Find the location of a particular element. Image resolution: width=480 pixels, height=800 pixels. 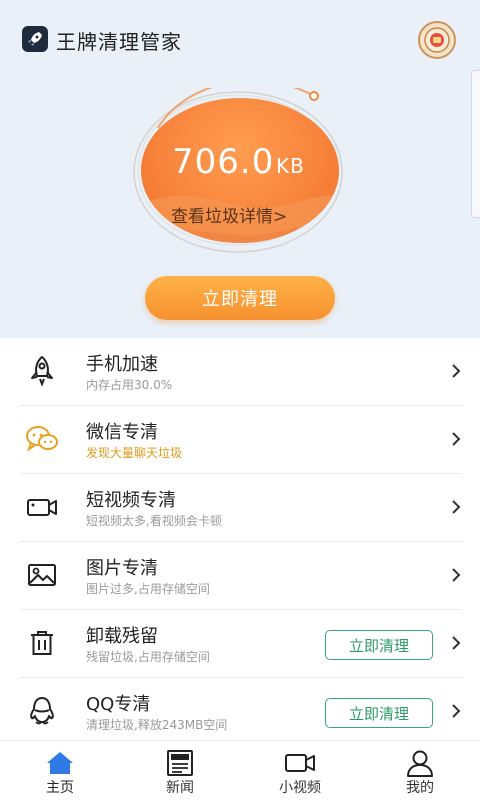

news-icon is located at coordinates (180, 763).